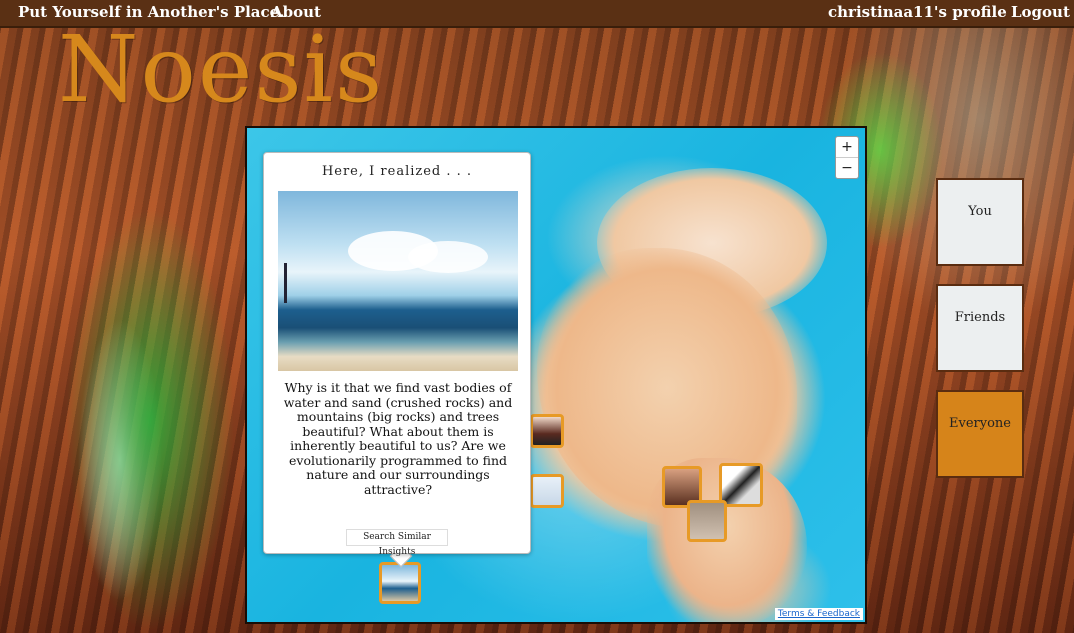 The height and width of the screenshot is (633, 1074). Describe the element at coordinates (398, 281) in the screenshot. I see `insight-photo` at that location.